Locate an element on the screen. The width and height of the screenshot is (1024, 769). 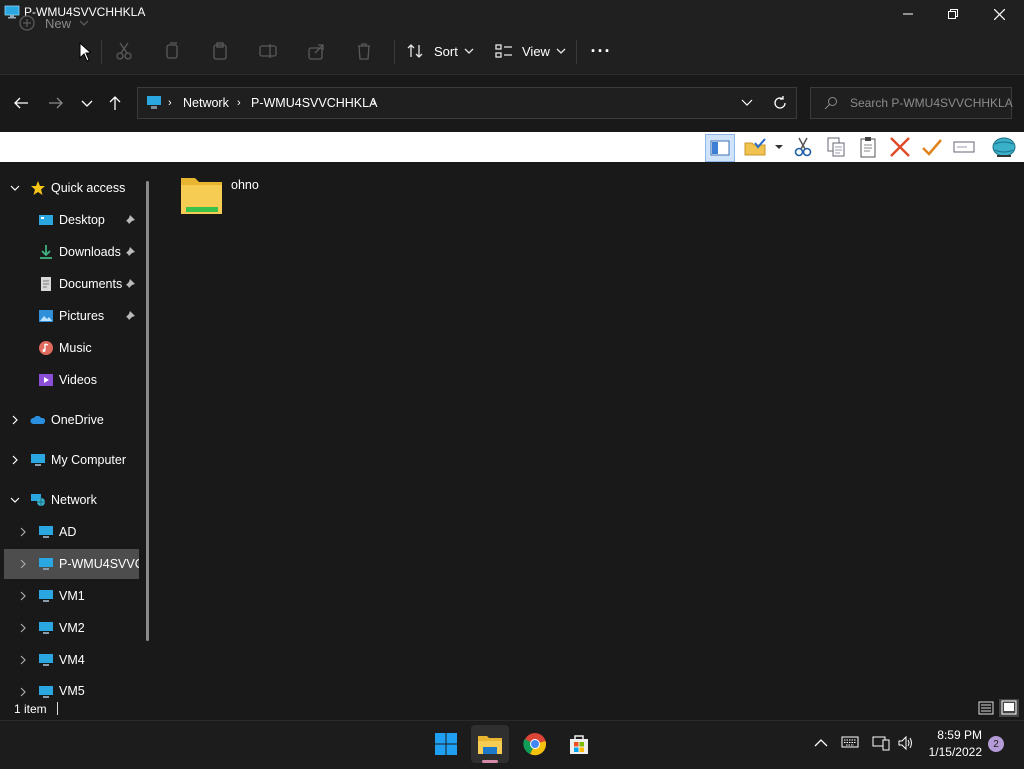
view-icon is located at coordinates (503, 51).